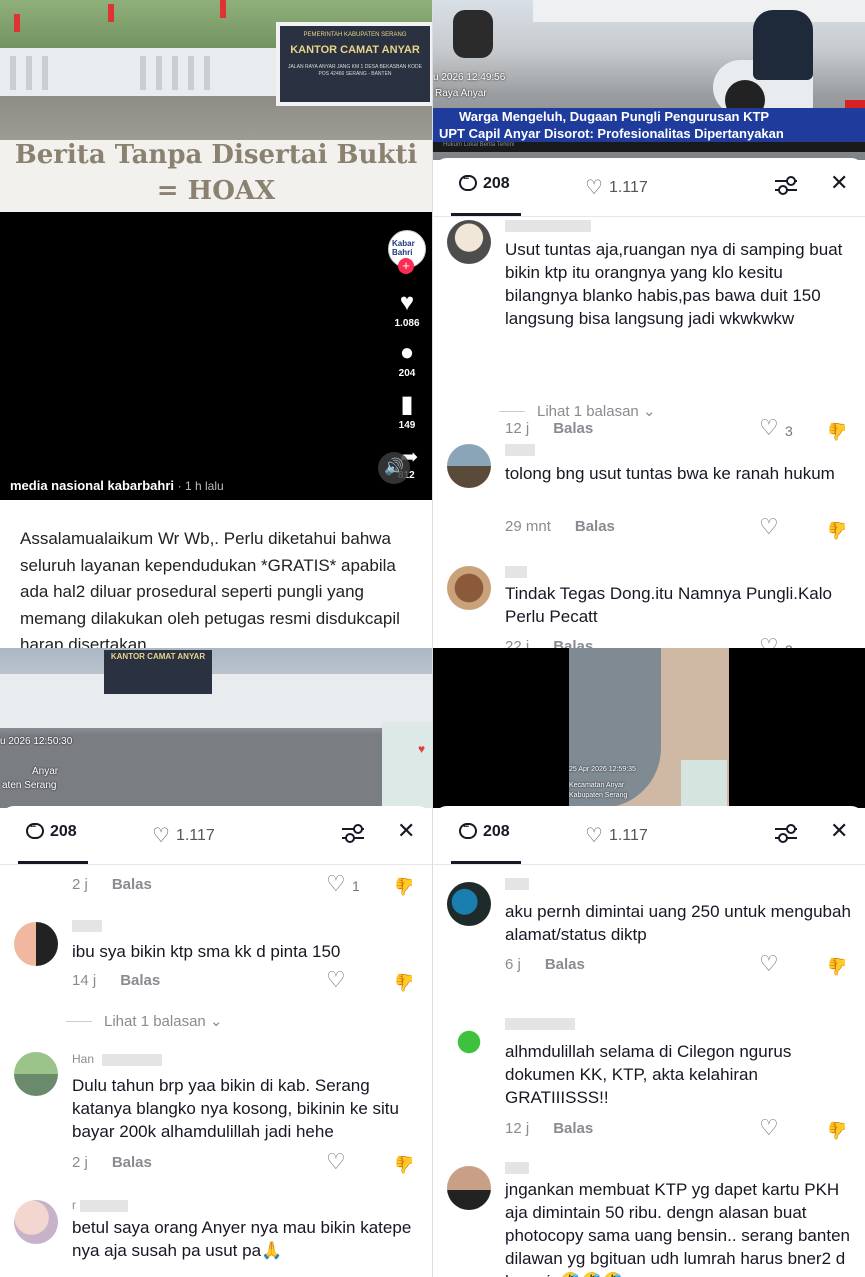 The height and width of the screenshot is (1277, 865). Describe the element at coordinates (649, 835) in the screenshot. I see `comments-header: 208 ♡ 1.117 ✕` at that location.